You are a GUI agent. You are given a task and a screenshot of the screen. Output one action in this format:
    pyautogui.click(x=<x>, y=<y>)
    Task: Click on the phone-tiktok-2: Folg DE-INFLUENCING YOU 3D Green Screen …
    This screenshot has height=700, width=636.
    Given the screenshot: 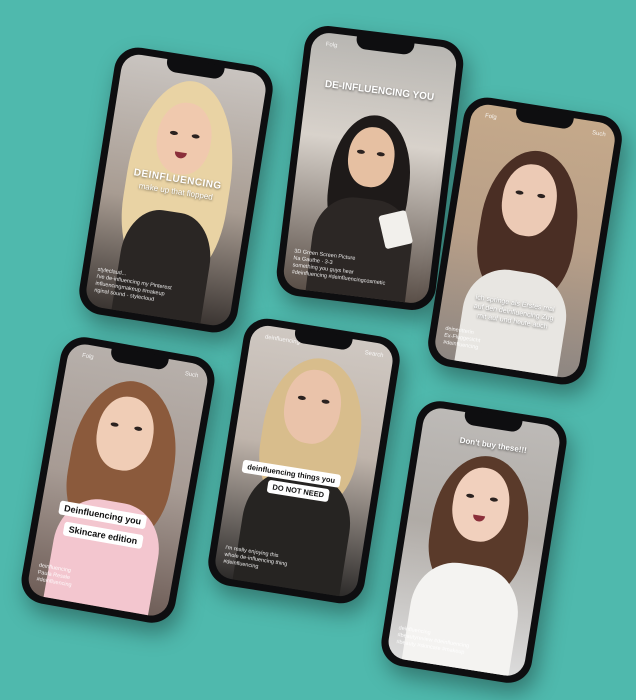 What is the action you would take?
    pyautogui.click(x=370, y=168)
    